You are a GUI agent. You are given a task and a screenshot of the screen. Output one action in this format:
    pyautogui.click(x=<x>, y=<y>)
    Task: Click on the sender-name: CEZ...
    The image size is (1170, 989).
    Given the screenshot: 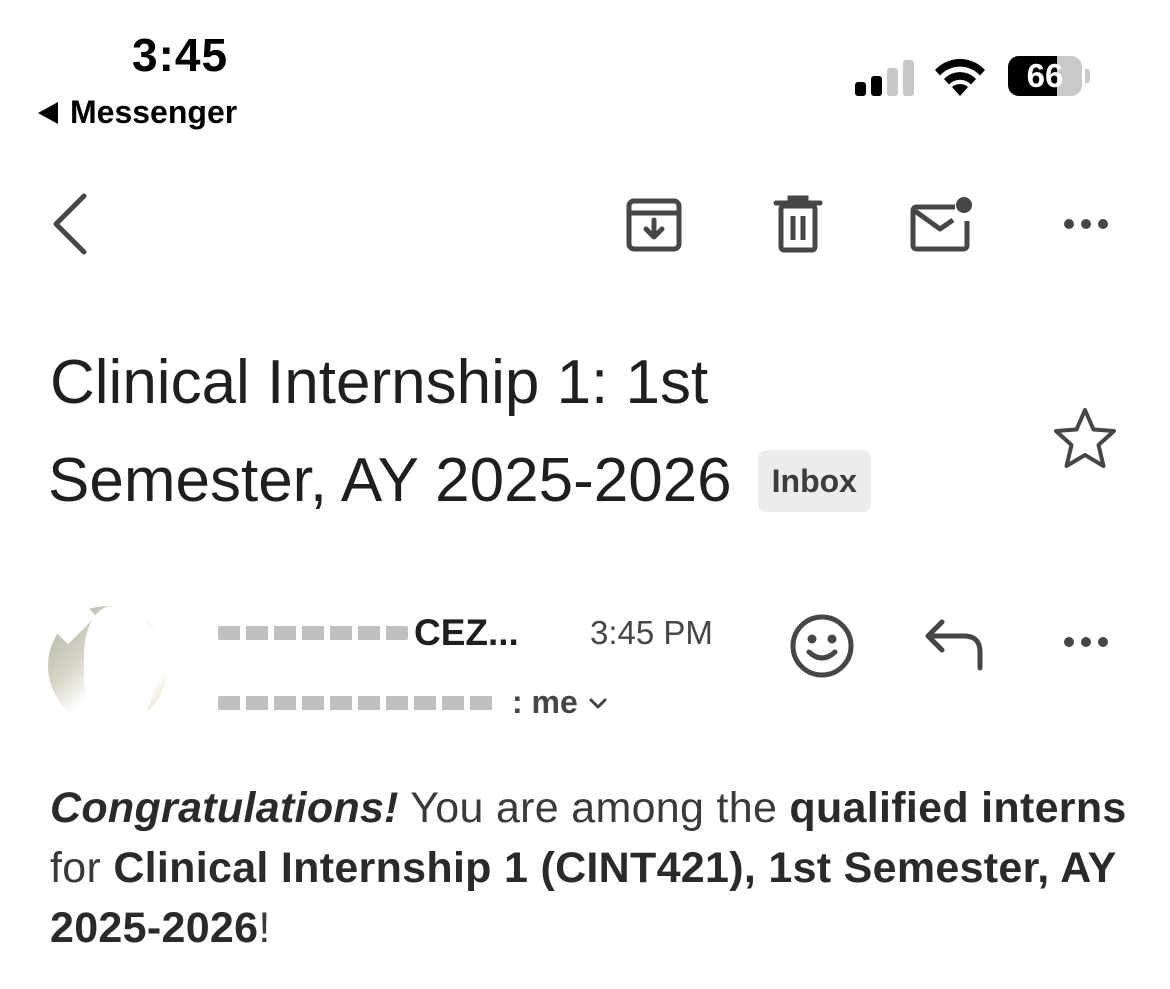 What is the action you would take?
    pyautogui.click(x=368, y=633)
    